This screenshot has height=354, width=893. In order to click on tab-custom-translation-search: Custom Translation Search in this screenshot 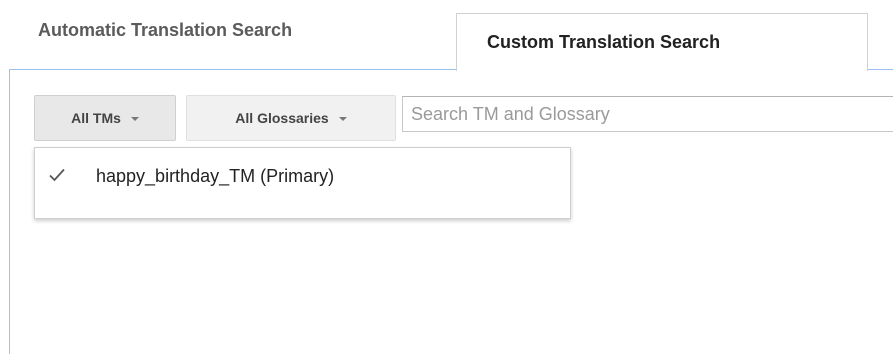, I will do `click(662, 42)`.